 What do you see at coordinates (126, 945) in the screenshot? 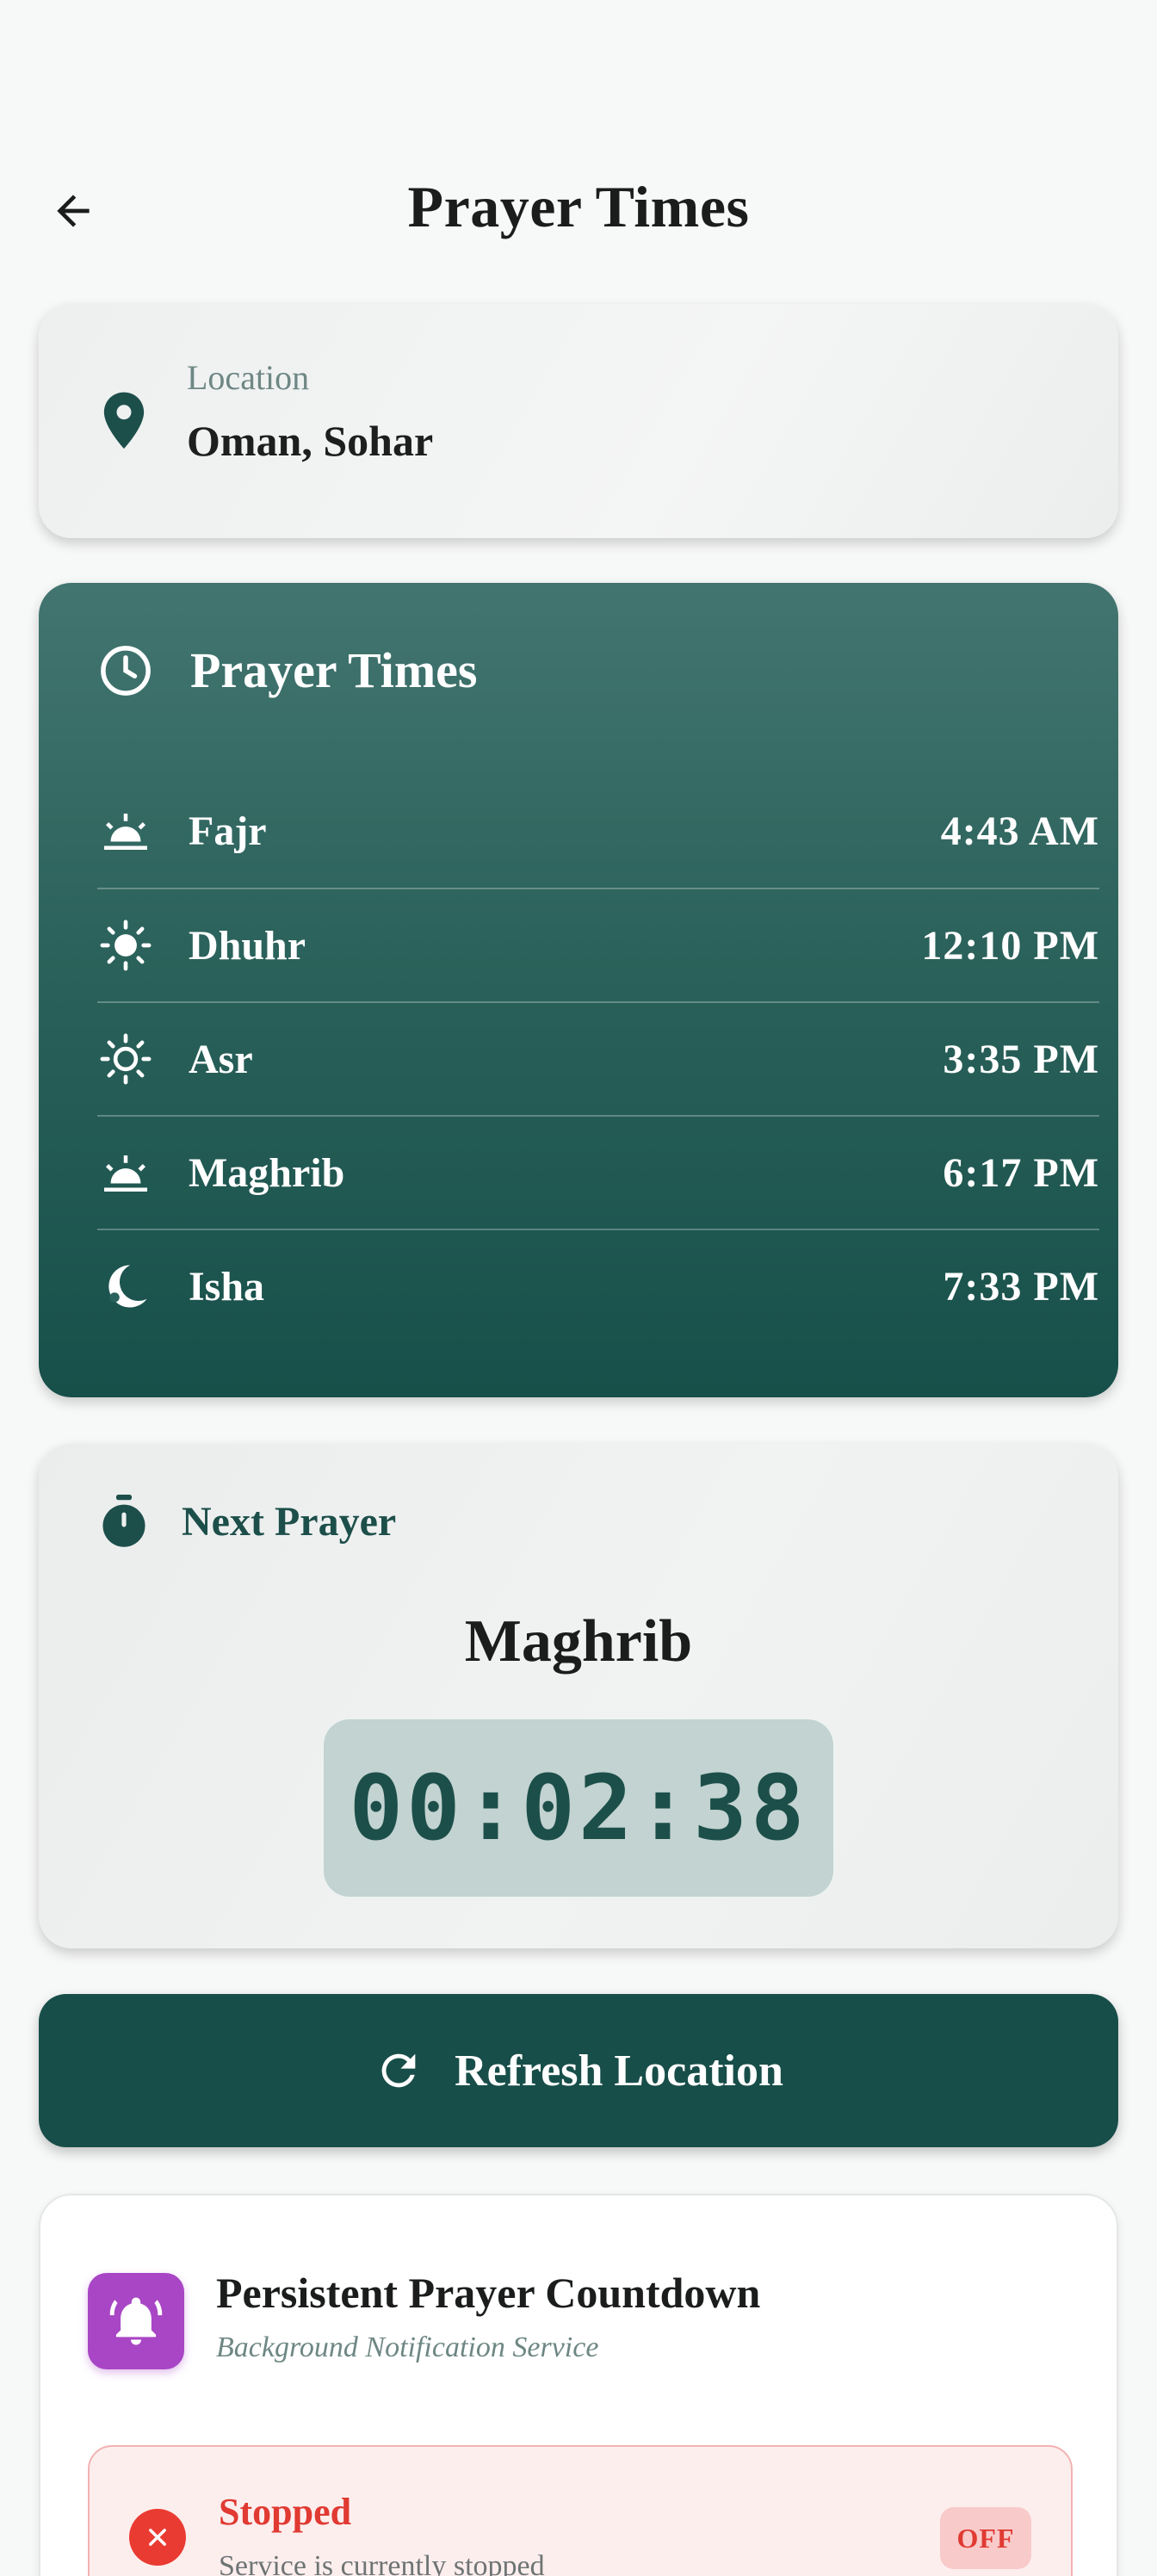
I see `sun-icon` at bounding box center [126, 945].